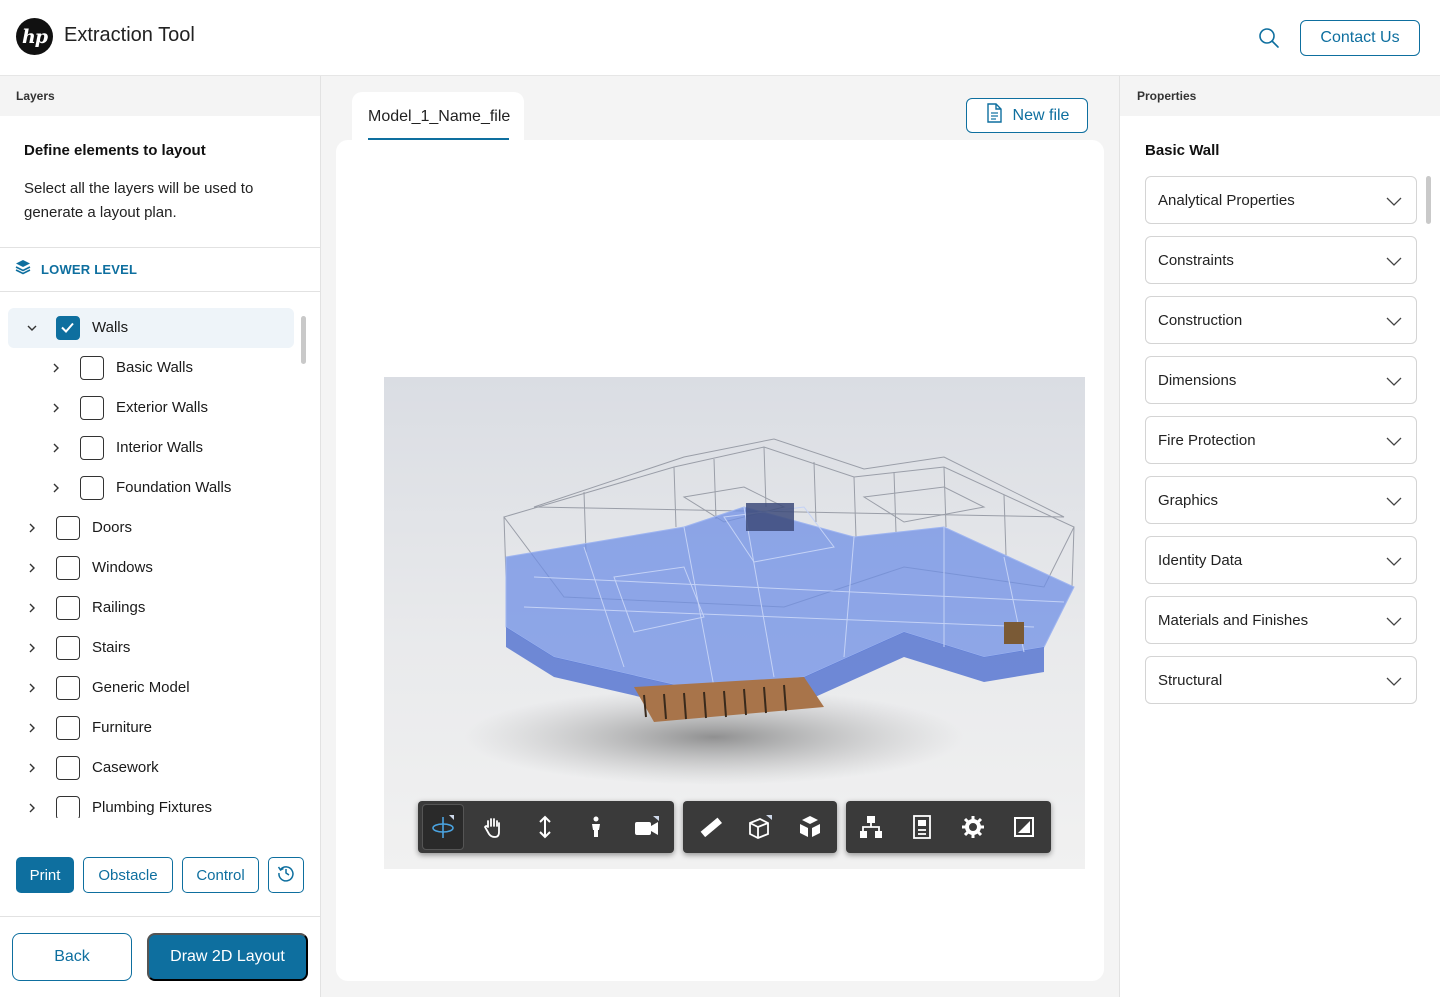 Image resolution: width=1440 pixels, height=997 pixels. I want to click on accordion-dimensions: Dimensions, so click(1281, 380).